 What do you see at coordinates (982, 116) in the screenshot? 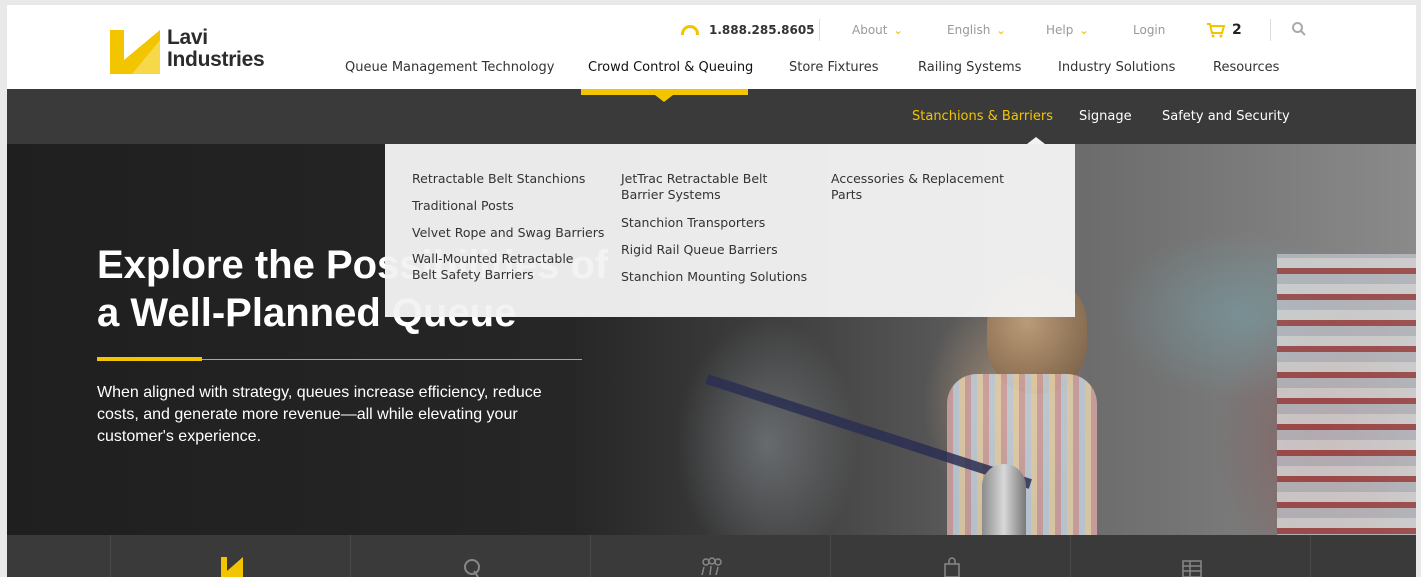
I see `subnav-stanchions-barriers: Stanchions & Barriers` at bounding box center [982, 116].